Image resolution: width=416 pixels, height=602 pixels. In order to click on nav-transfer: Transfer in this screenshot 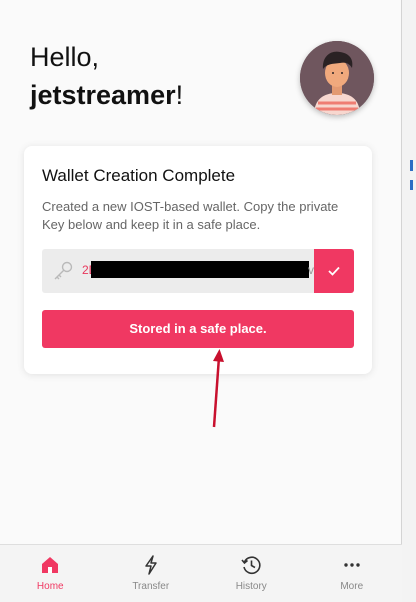, I will do `click(151, 573)`.